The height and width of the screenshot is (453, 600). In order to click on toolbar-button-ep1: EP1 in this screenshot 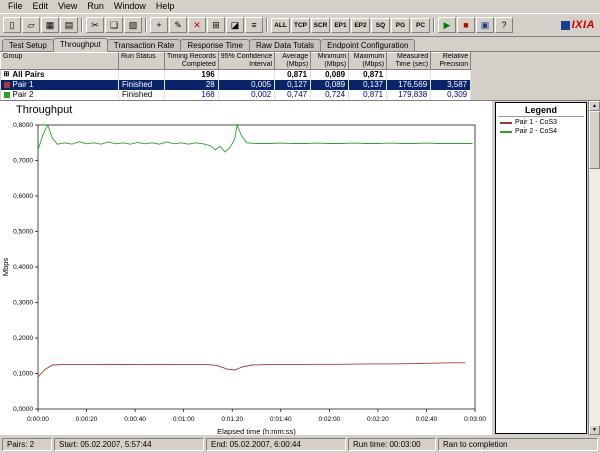, I will do `click(340, 25)`.